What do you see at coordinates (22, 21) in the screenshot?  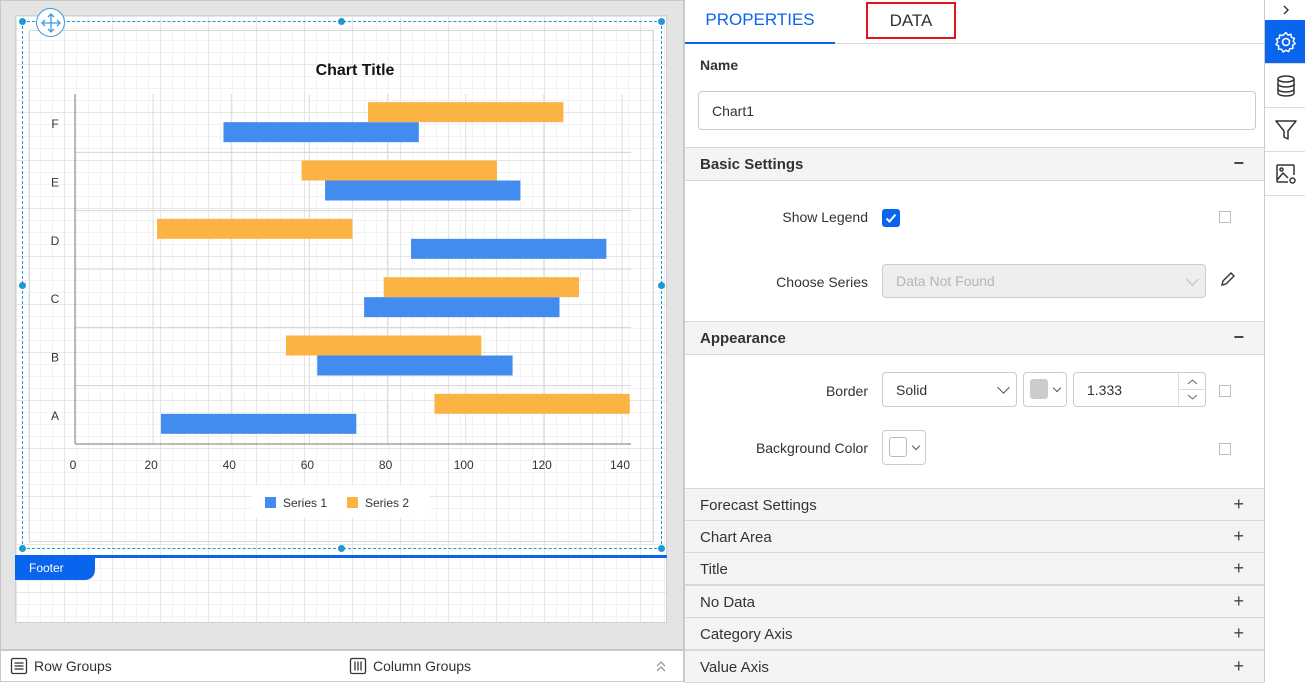 I see `resize-handle-tl` at bounding box center [22, 21].